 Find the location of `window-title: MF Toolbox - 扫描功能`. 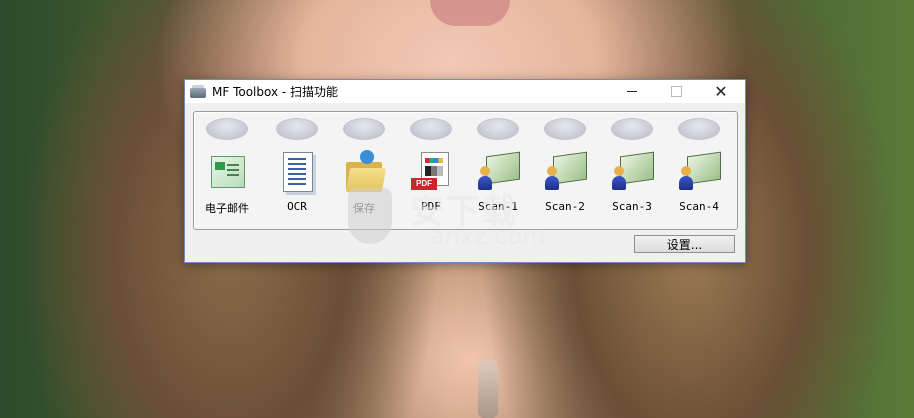

window-title: MF Toolbox - 扫描功能 is located at coordinates (275, 92).